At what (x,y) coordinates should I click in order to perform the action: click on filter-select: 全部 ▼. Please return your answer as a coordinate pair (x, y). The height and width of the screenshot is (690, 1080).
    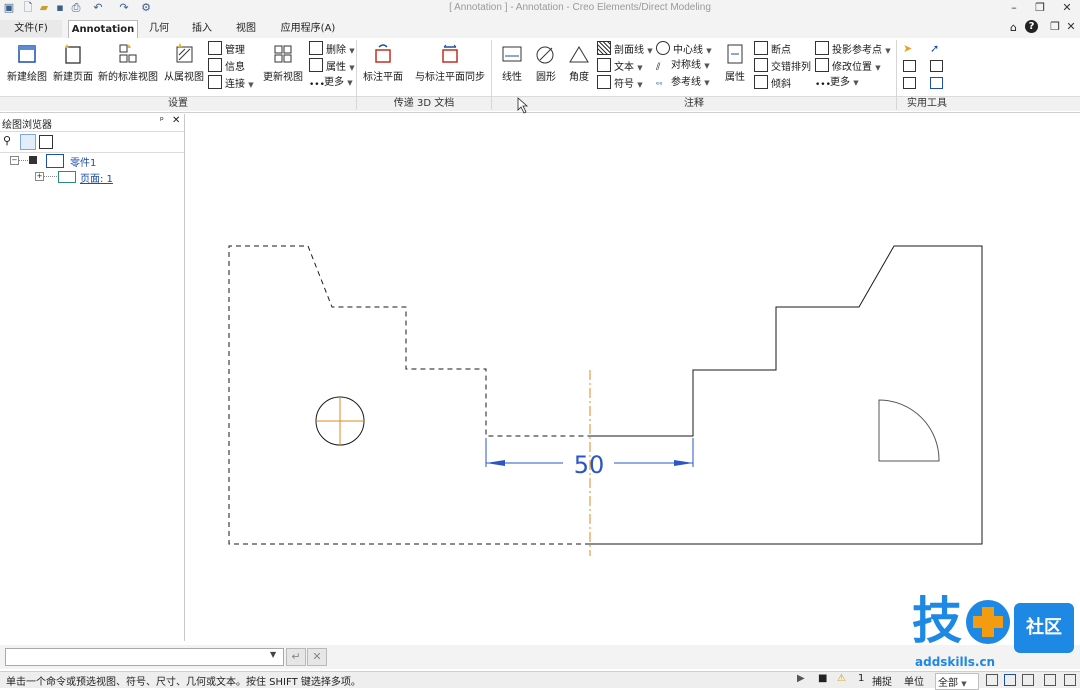
    Looking at the image, I should click on (957, 681).